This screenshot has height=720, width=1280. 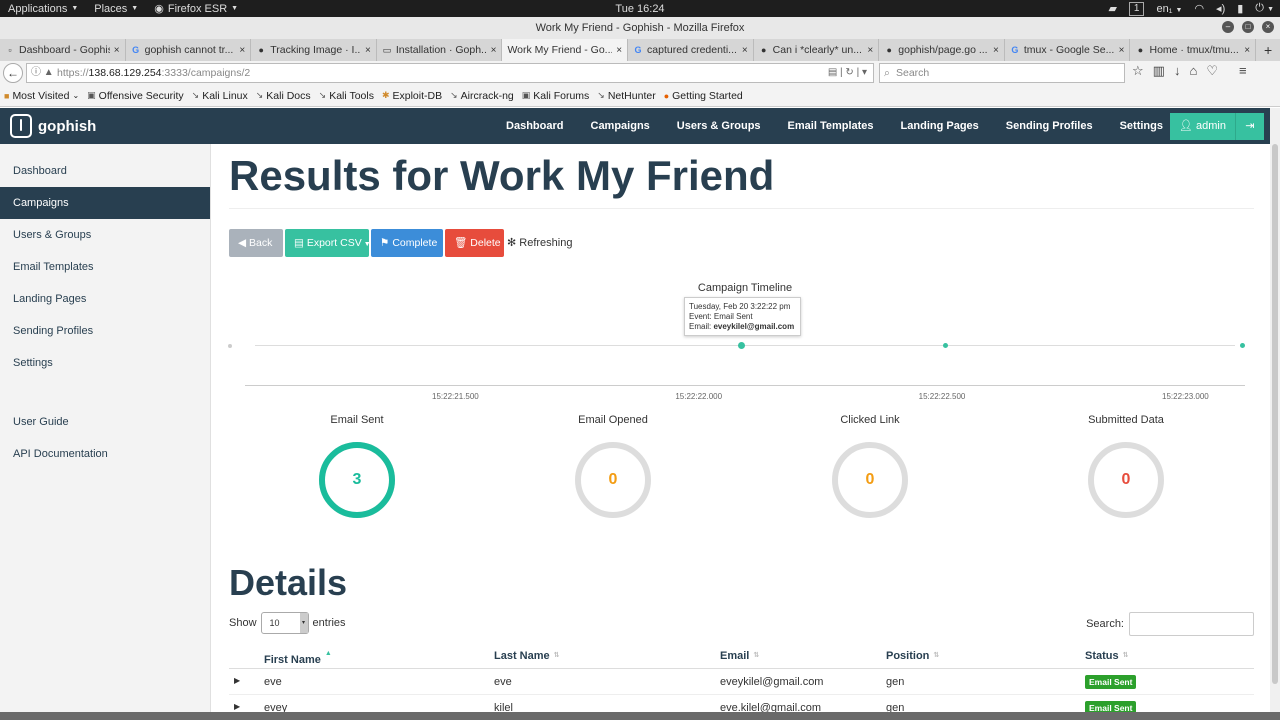 I want to click on places-menu: Places ▼, so click(x=116, y=8).